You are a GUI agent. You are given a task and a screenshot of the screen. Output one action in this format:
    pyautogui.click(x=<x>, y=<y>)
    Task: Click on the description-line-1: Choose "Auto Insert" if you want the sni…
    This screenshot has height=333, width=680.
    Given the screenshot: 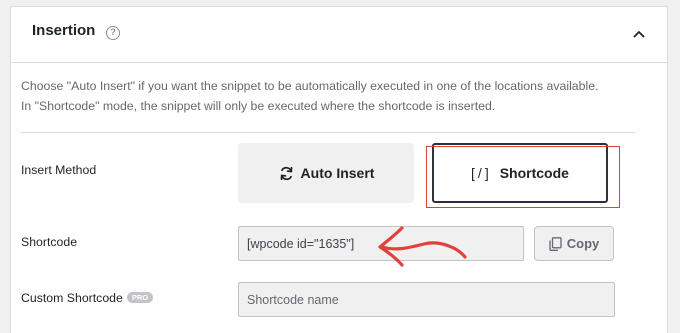 What is the action you would take?
    pyautogui.click(x=310, y=86)
    